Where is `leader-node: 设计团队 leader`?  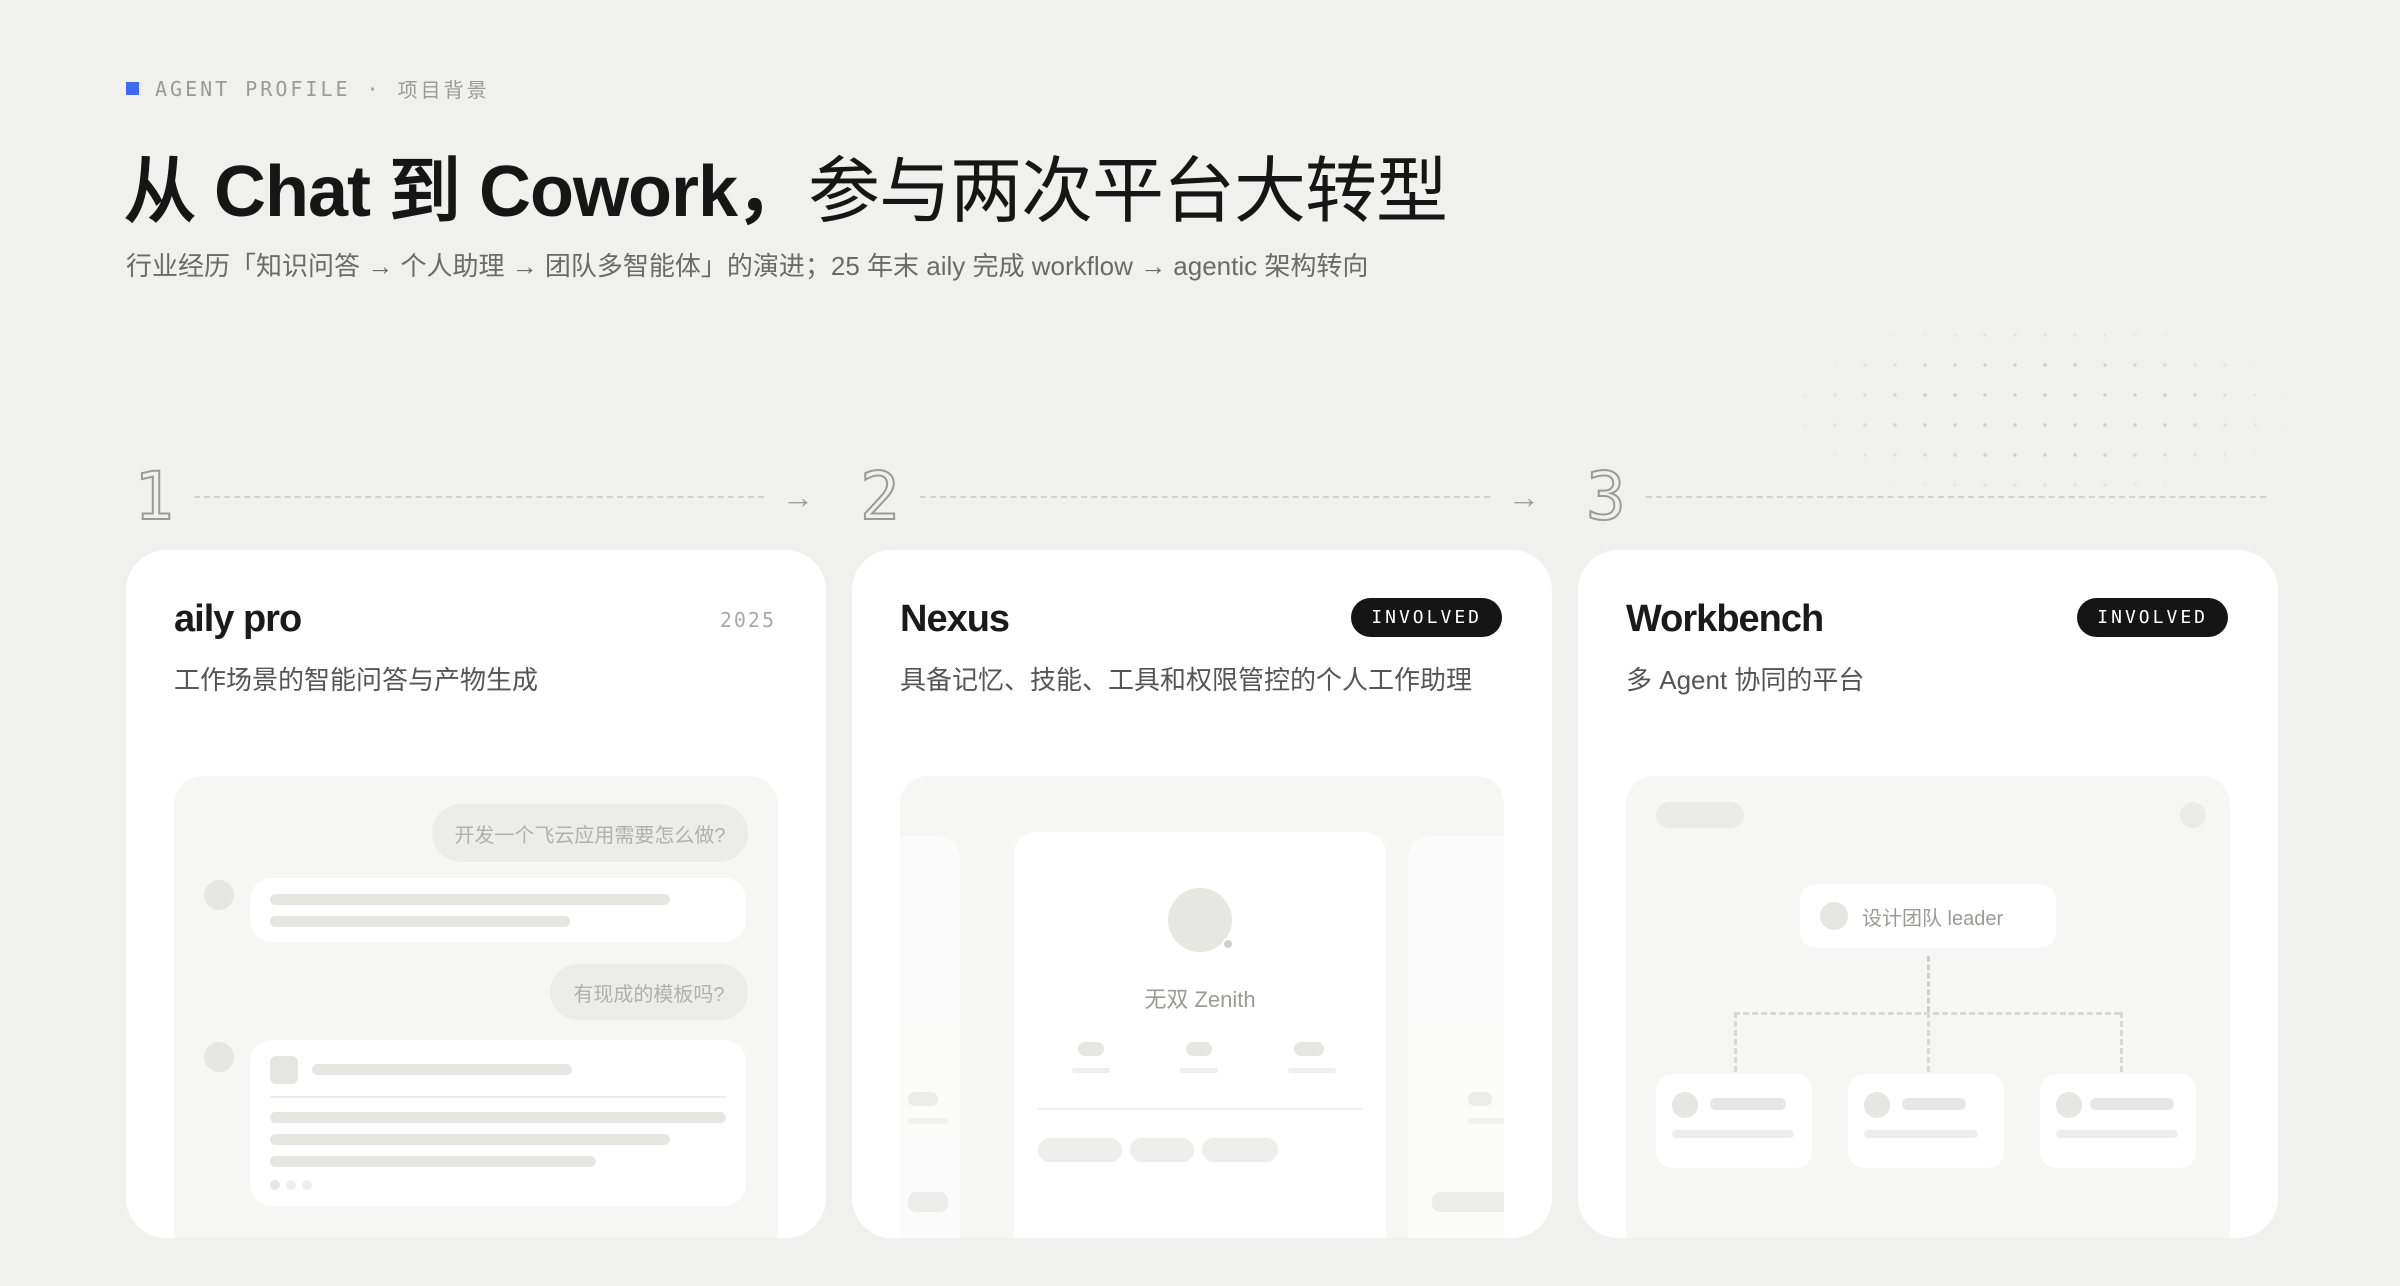
leader-node: 设计团队 leader is located at coordinates (1928, 916).